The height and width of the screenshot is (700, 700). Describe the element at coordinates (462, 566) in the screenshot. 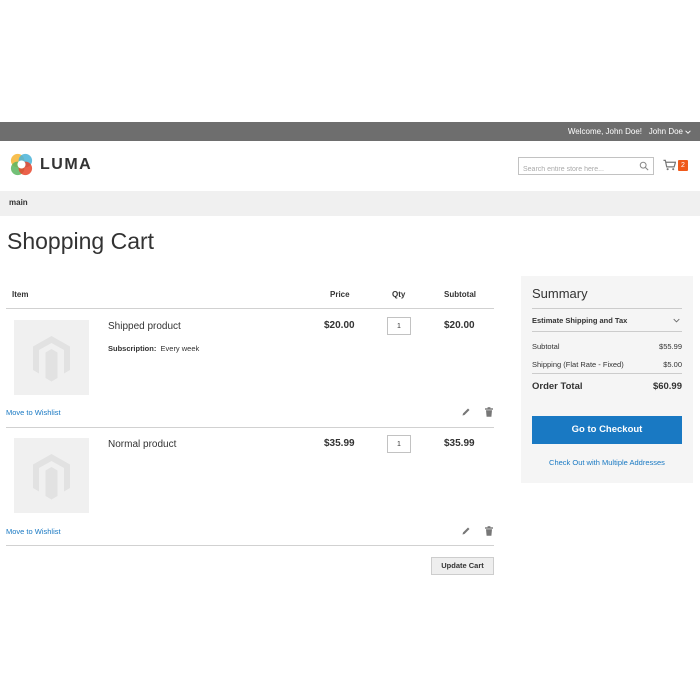

I see `update-cart-button: Update Cart` at that location.